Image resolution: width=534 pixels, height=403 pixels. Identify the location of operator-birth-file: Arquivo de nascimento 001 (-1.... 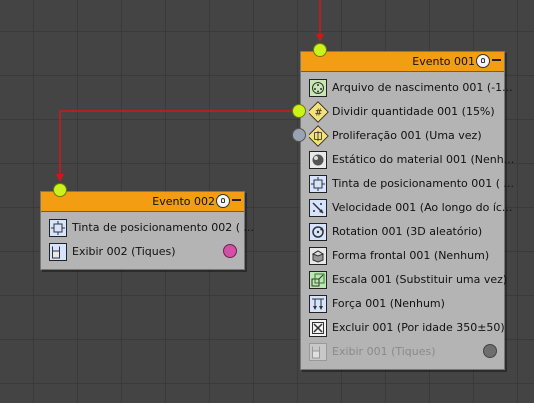
(411, 88).